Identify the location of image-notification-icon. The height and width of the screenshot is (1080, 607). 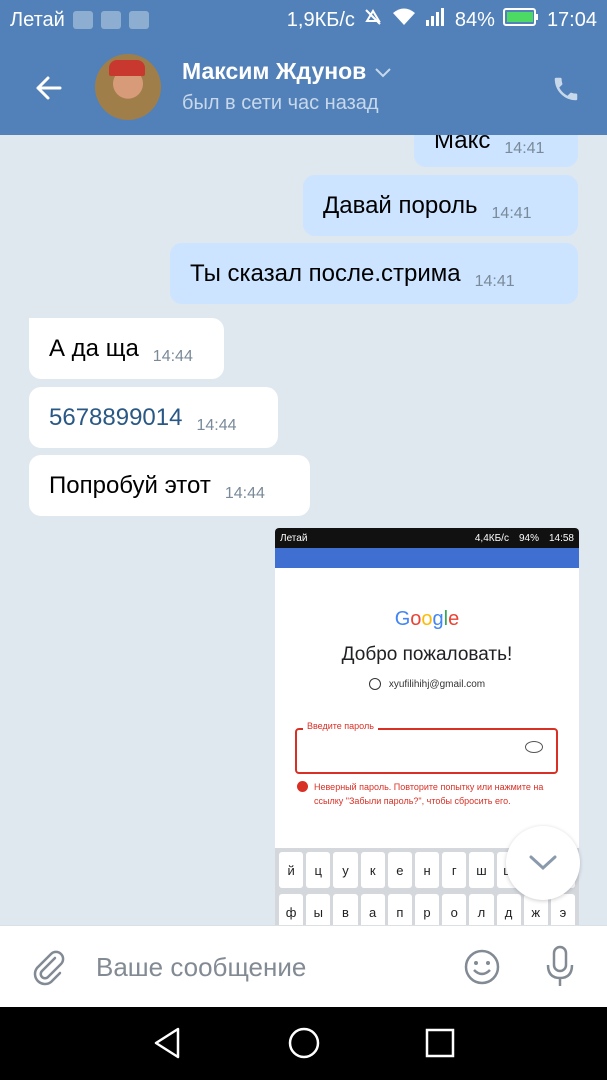
(138, 20).